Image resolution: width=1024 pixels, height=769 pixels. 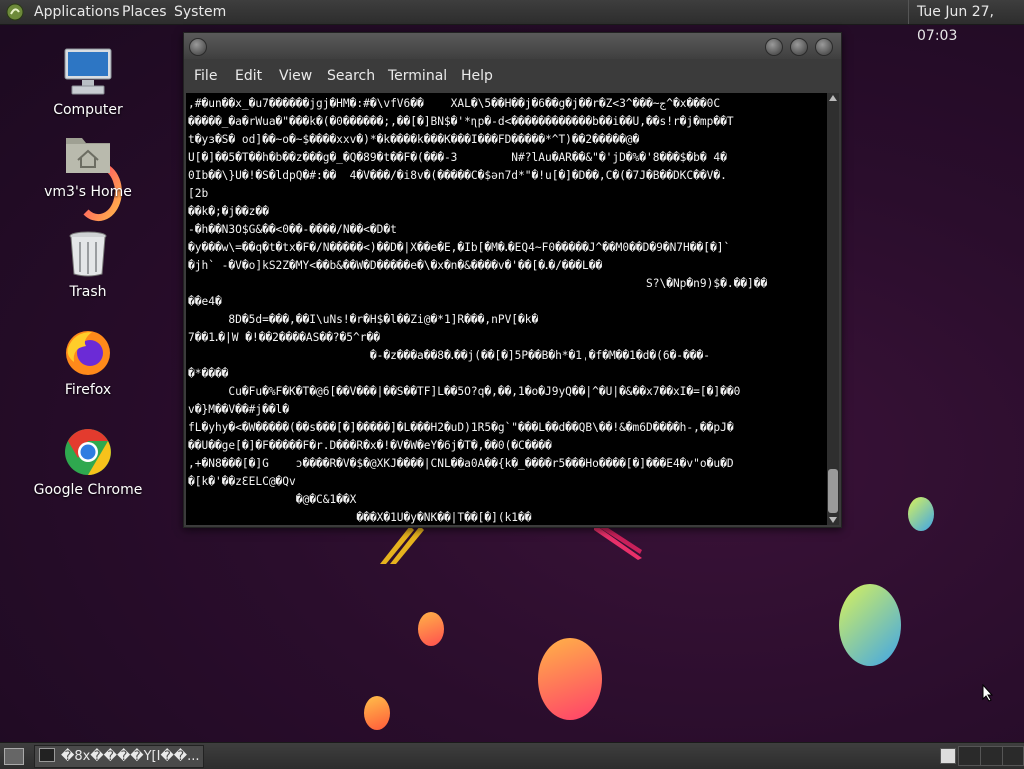 What do you see at coordinates (88, 390) in the screenshot?
I see `desktop-icon-label: Firefox` at bounding box center [88, 390].